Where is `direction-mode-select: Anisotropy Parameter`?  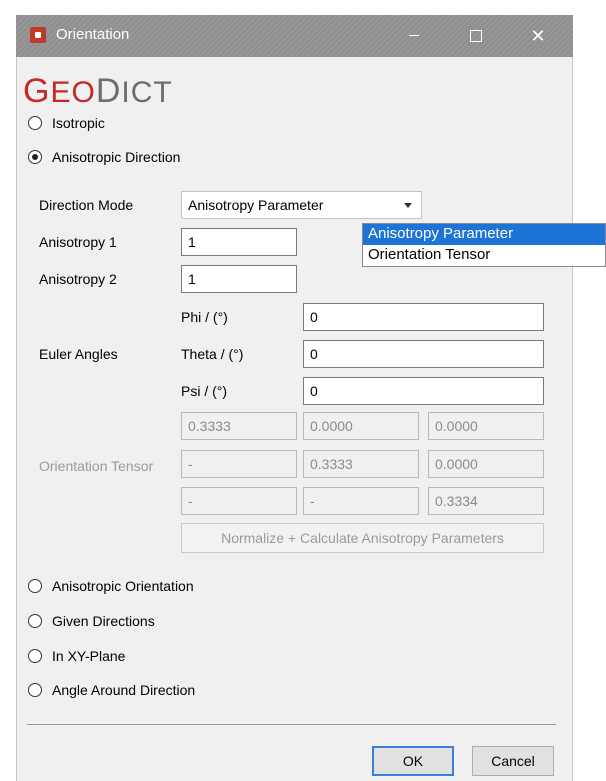 direction-mode-select: Anisotropy Parameter is located at coordinates (301, 205).